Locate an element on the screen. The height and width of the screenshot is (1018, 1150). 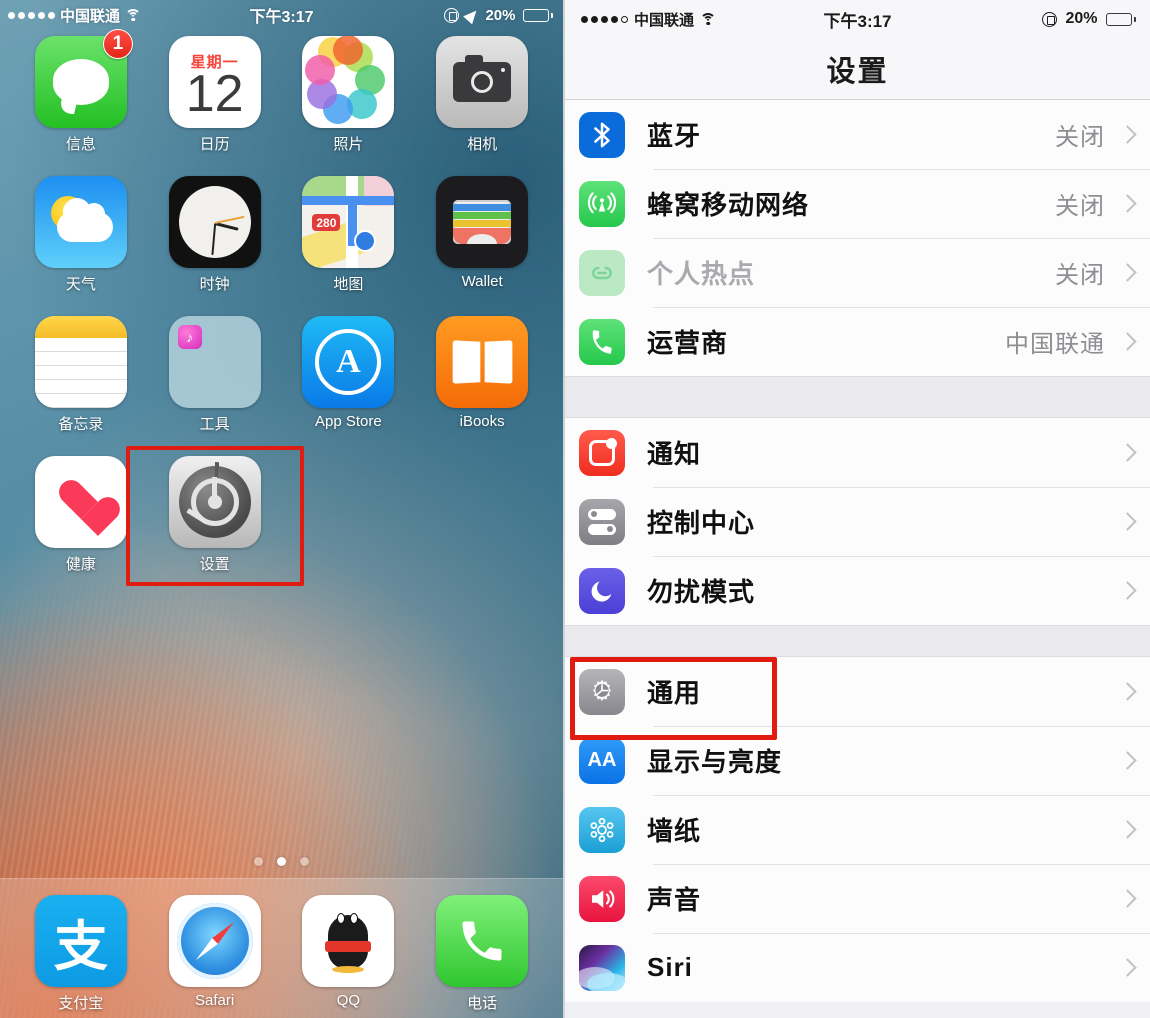
page-title: 设置 is located at coordinates (857, 71).